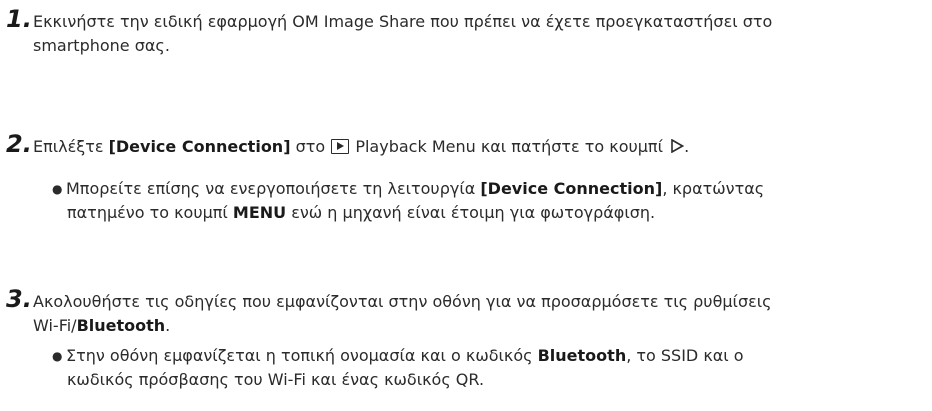  I want to click on bullet-text-segment: πατημένο το κουμπί, so click(150, 212).